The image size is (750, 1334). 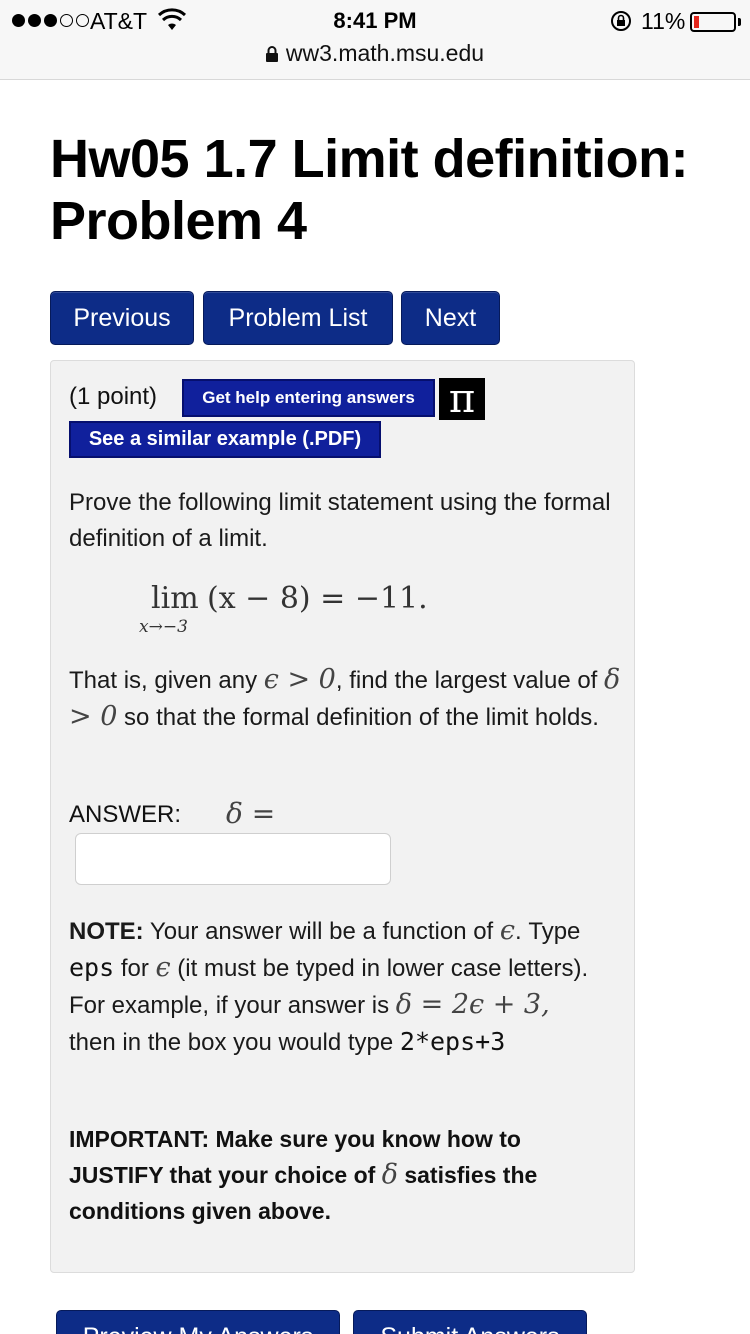 I want to click on lim-expression: (x − 8) = −11., so click(x=317, y=598).